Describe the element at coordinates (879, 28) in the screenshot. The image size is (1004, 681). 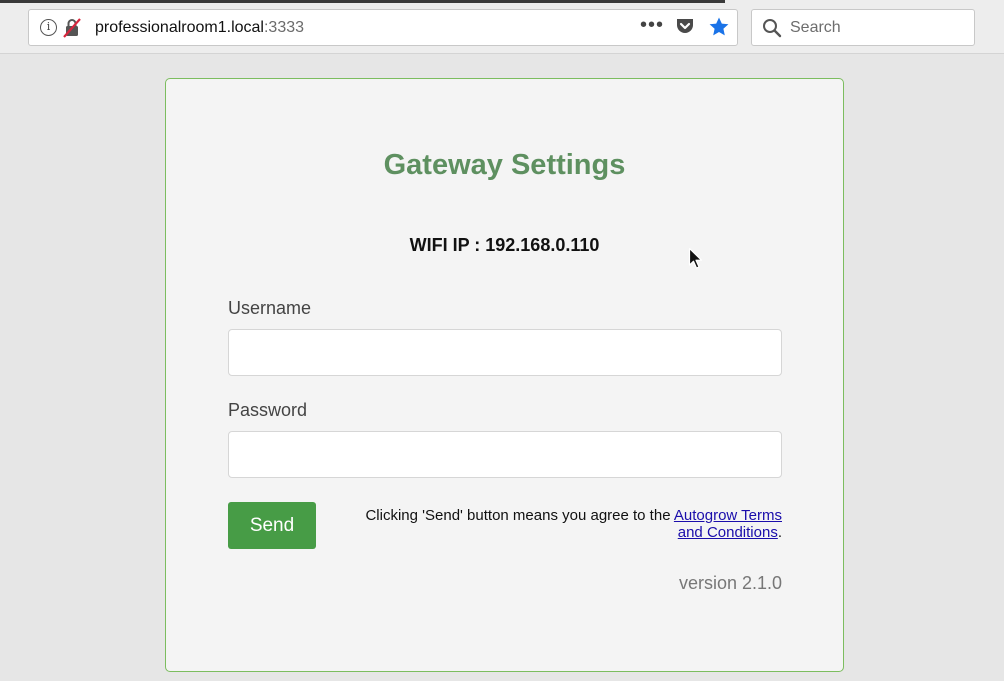
I see `search-input` at that location.